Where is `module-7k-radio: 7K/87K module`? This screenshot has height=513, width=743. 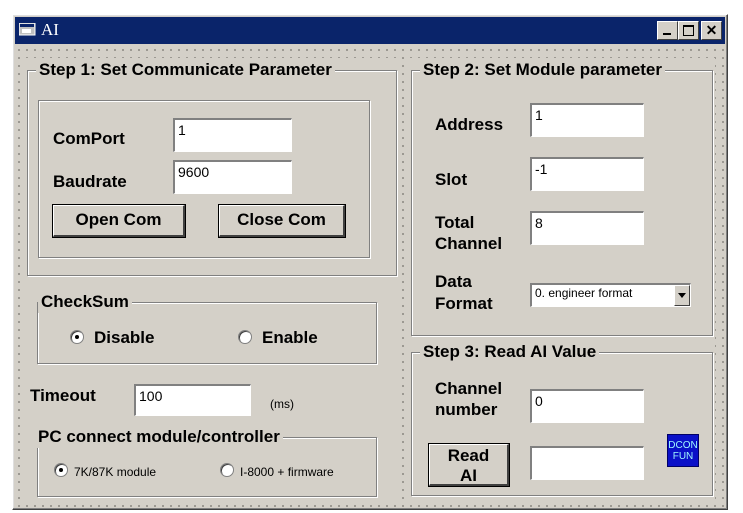 module-7k-radio: 7K/87K module is located at coordinates (105, 472).